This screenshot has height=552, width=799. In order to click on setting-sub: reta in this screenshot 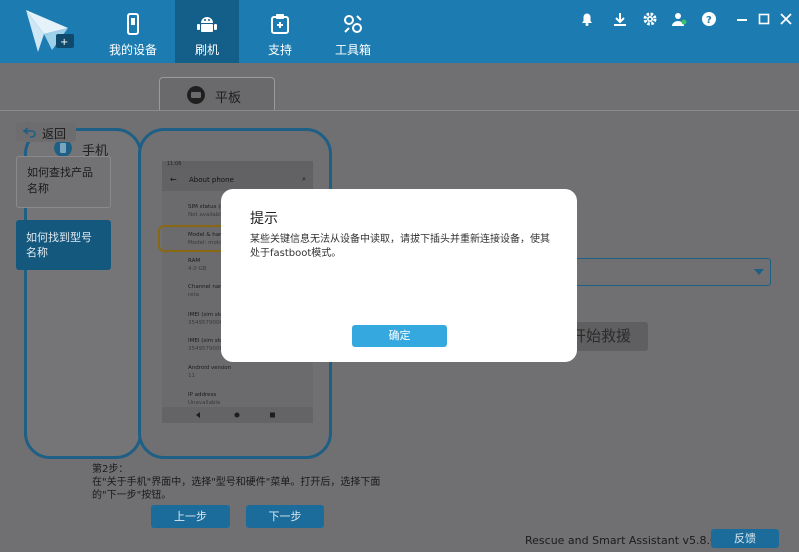, I will do `click(194, 295)`.